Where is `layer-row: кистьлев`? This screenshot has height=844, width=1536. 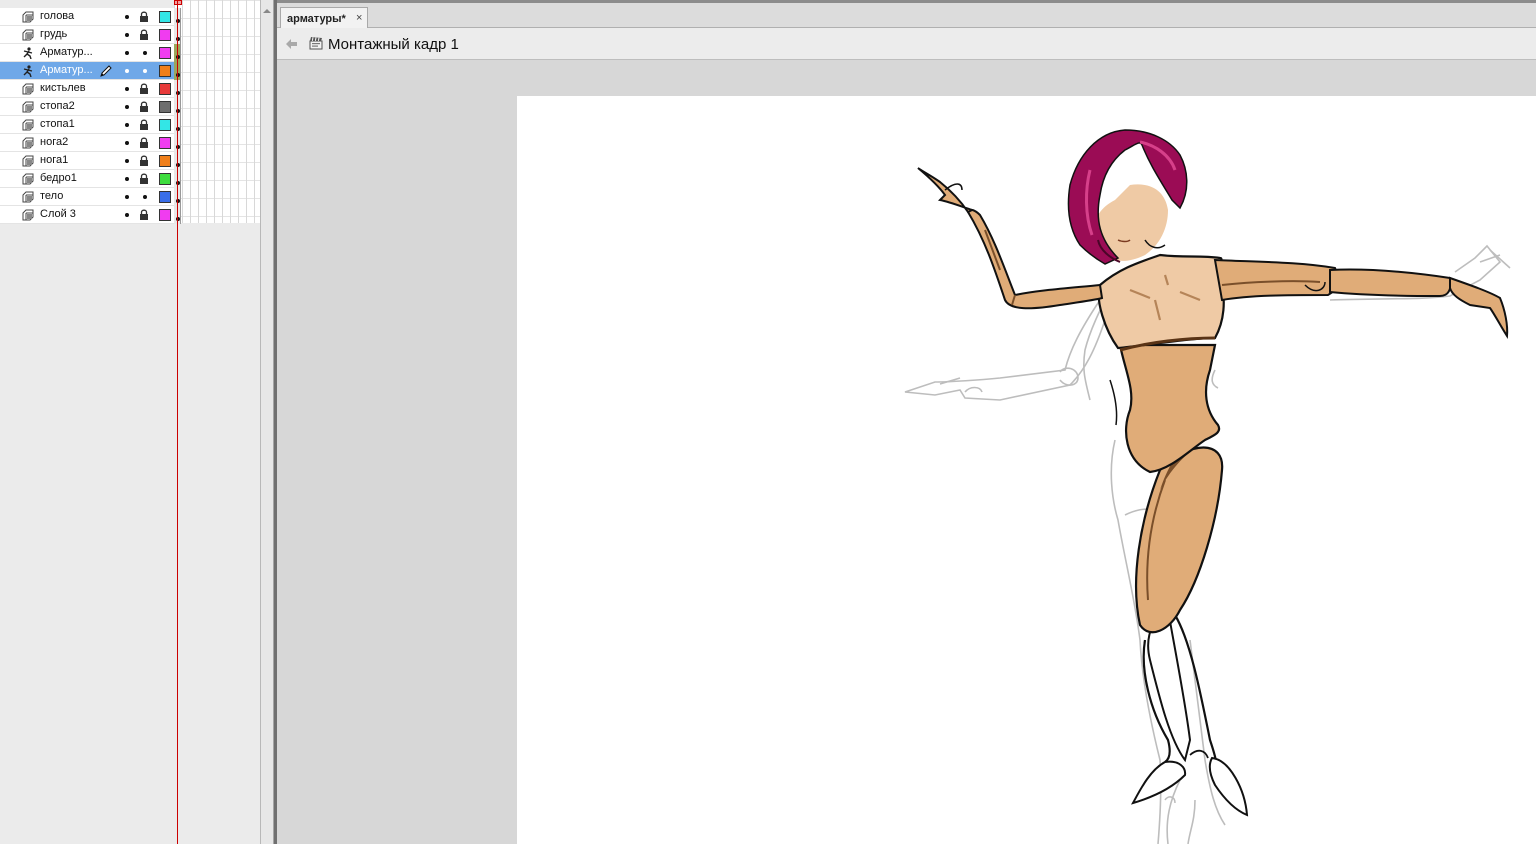 layer-row: кистьлев is located at coordinates (87, 89).